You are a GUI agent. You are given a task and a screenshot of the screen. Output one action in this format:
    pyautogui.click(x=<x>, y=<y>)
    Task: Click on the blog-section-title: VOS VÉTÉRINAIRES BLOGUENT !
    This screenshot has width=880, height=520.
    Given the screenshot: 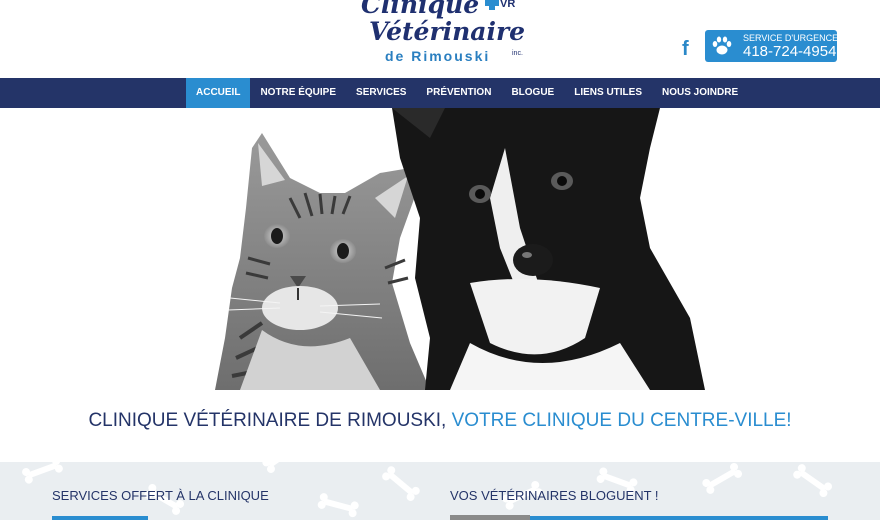 What is the action you would take?
    pyautogui.click(x=554, y=495)
    